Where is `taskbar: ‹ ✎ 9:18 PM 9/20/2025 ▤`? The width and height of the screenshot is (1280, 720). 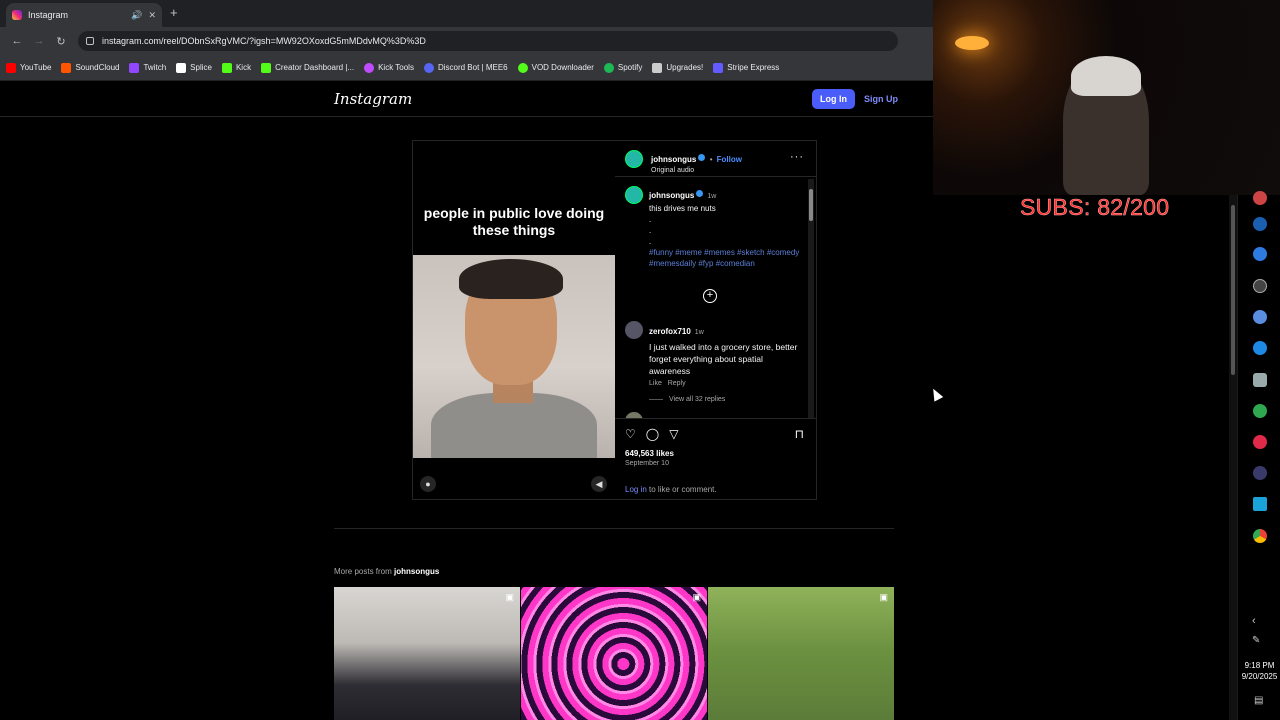
taskbar: ‹ ✎ 9:18 PM 9/20/2025 ▤ is located at coordinates (1258, 455).